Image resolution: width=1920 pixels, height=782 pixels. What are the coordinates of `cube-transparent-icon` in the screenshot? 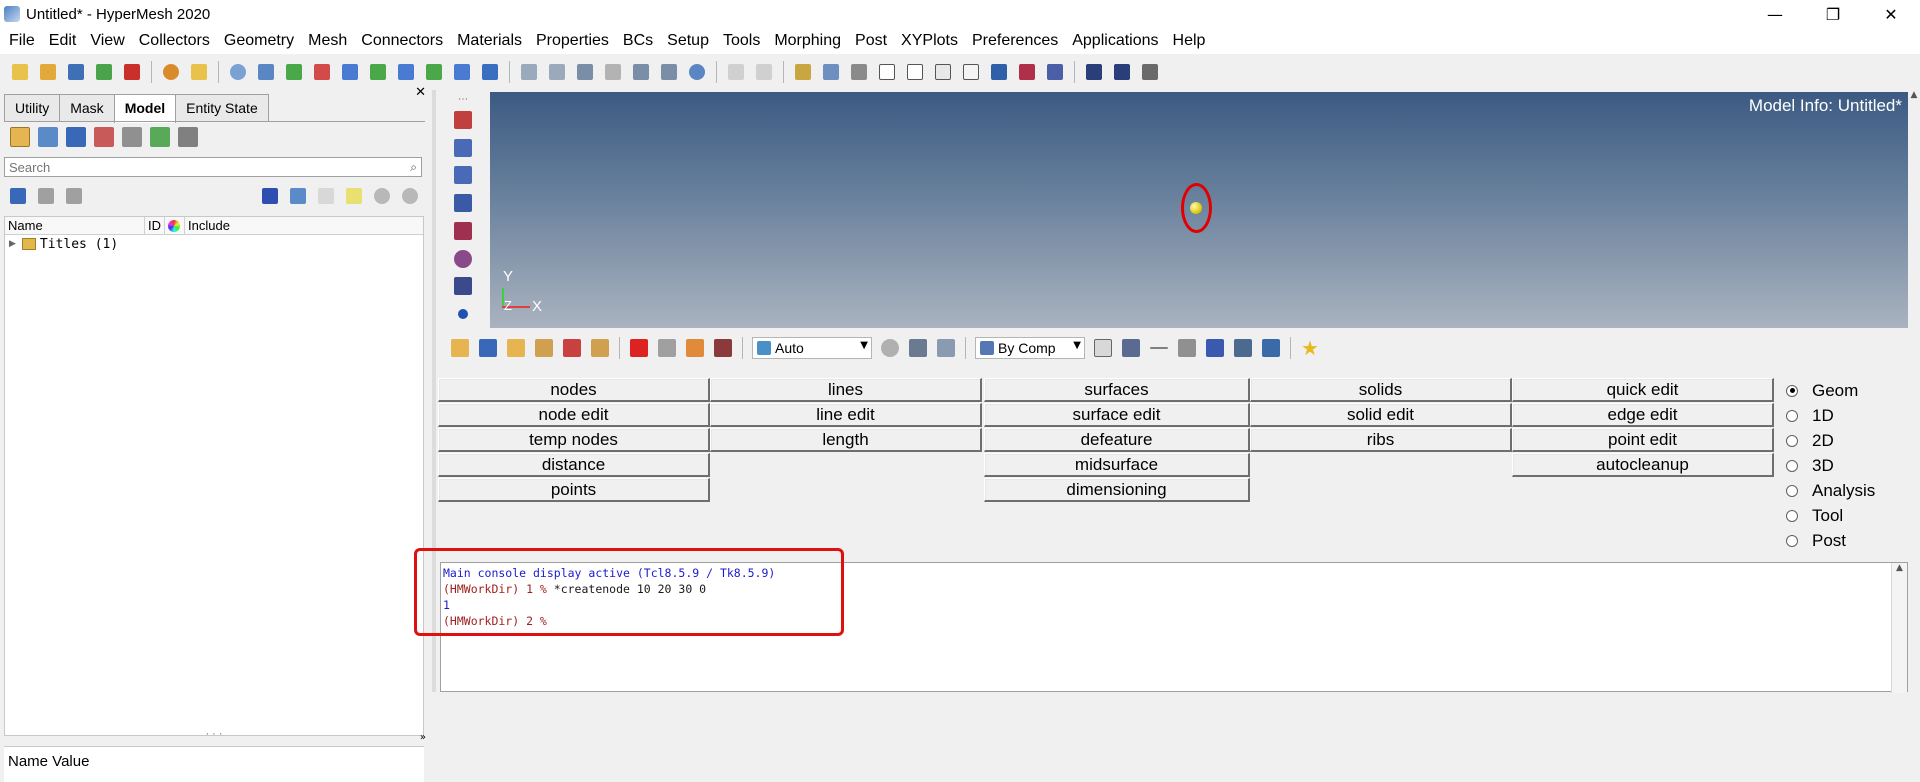 It's located at (971, 72).